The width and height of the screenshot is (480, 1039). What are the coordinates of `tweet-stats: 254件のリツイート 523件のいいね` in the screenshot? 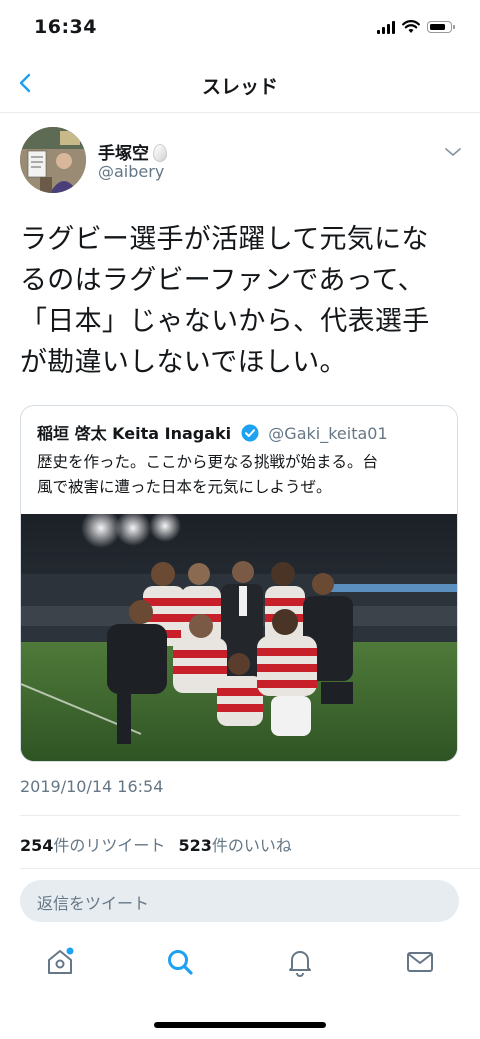 It's located at (156, 844).